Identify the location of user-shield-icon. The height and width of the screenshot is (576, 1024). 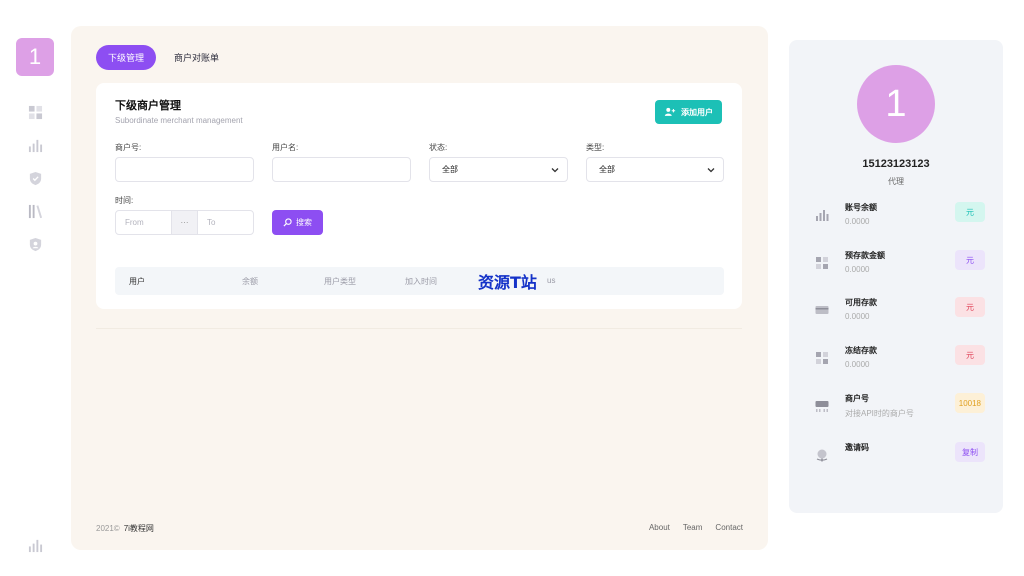
(35, 244).